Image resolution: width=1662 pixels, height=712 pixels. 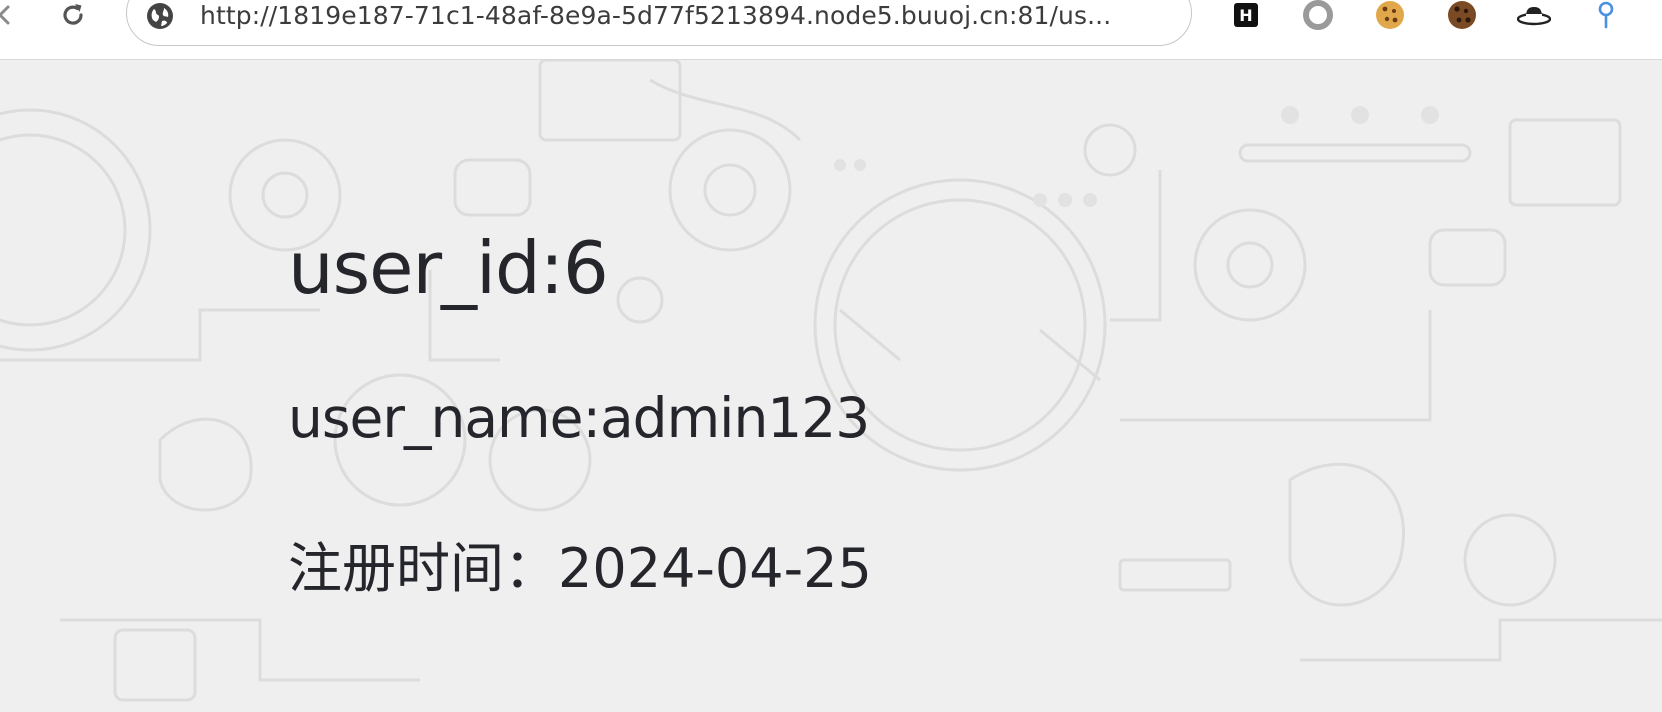 I want to click on pin-icon, so click(x=1606, y=15).